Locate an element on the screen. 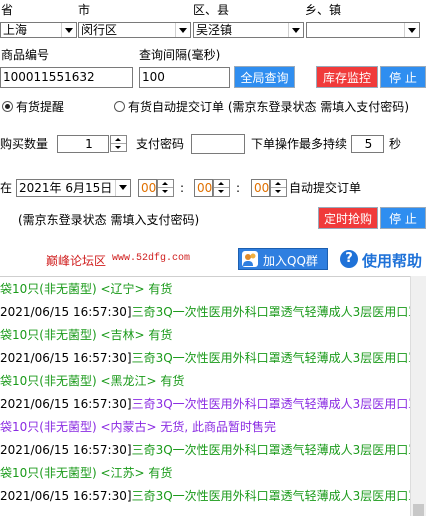 The height and width of the screenshot is (517, 426). pay-password-input is located at coordinates (218, 144).